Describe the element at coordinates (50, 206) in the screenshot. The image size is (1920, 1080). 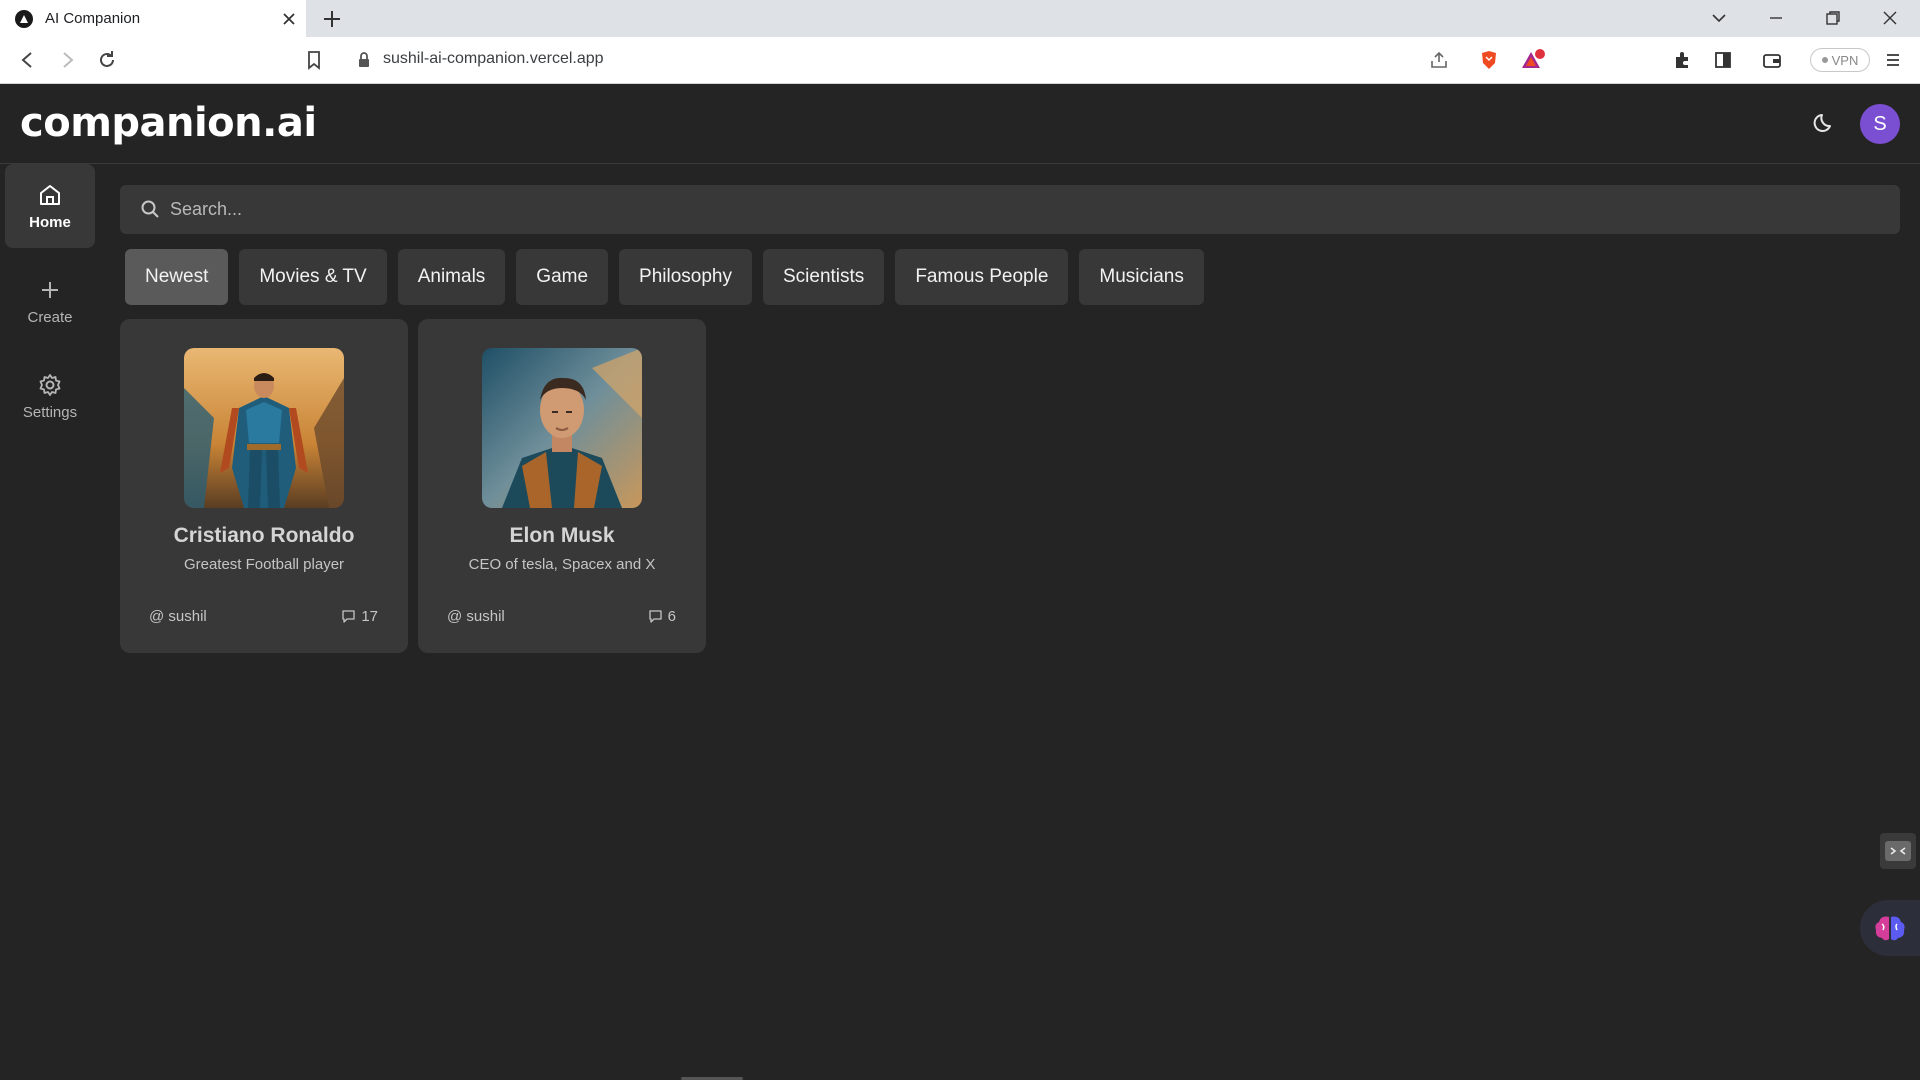
I see `sidebar-item-home: Home` at that location.